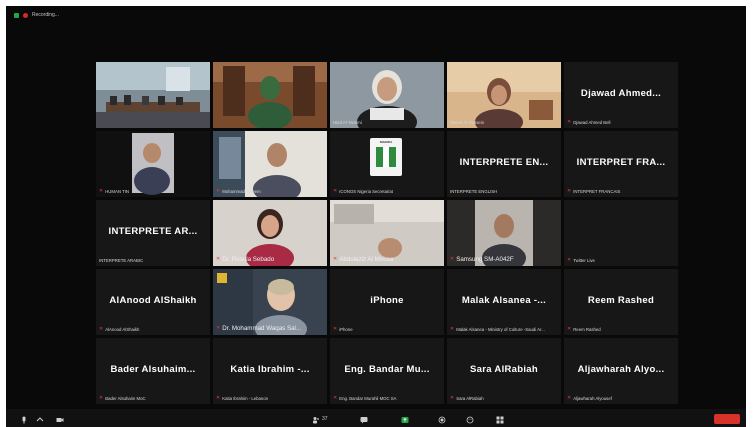 The height and width of the screenshot is (427, 753). What do you see at coordinates (474, 191) in the screenshot?
I see `participant-caption: INTERPRETE ENGLISH` at bounding box center [474, 191].